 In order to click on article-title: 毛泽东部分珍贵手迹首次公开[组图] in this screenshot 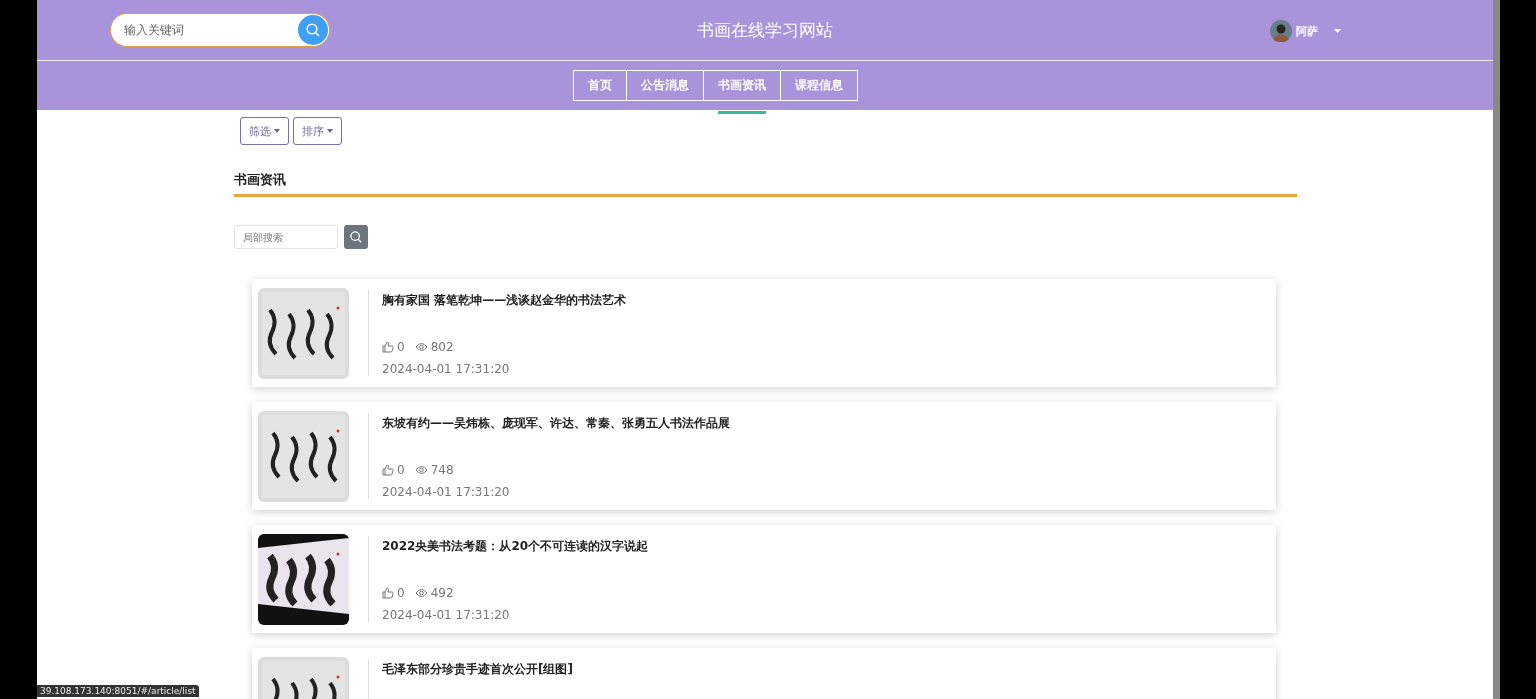, I will do `click(477, 669)`.